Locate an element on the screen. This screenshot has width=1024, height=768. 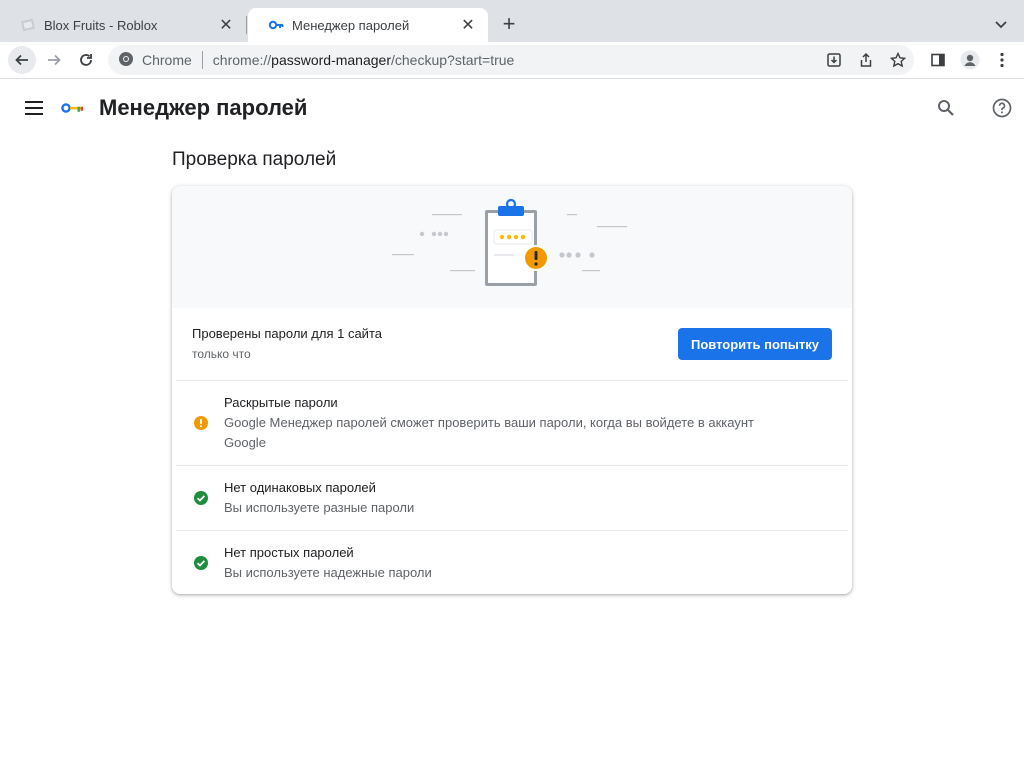
reload-icon is located at coordinates (86, 60).